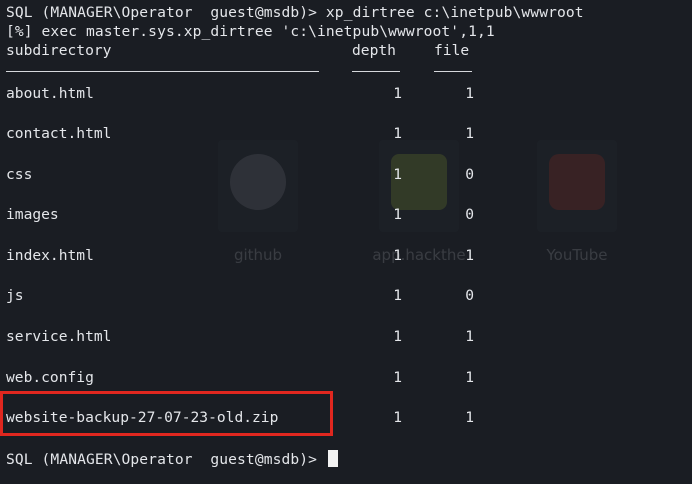  What do you see at coordinates (577, 255) in the screenshot?
I see `shortcut-label: YouTube` at bounding box center [577, 255].